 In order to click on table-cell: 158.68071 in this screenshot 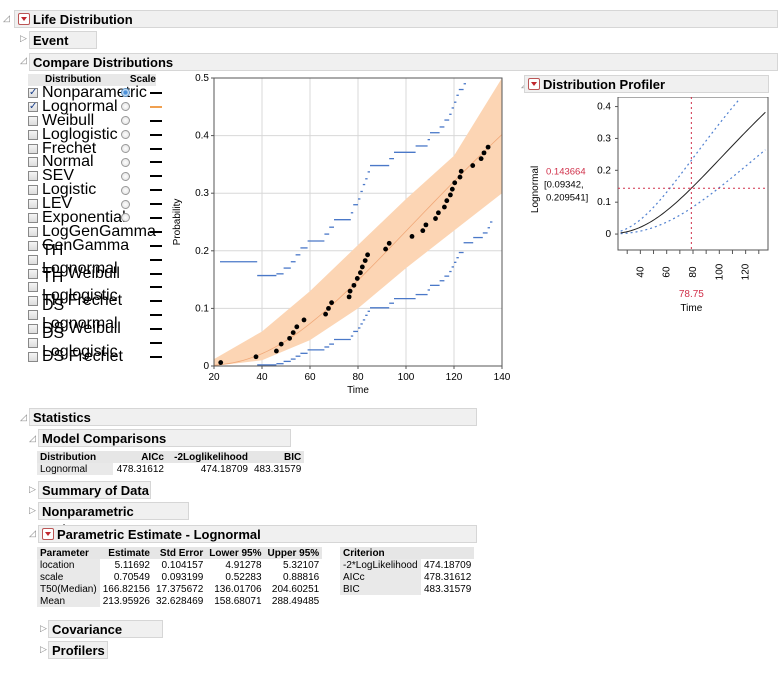, I will do `click(238, 601)`.